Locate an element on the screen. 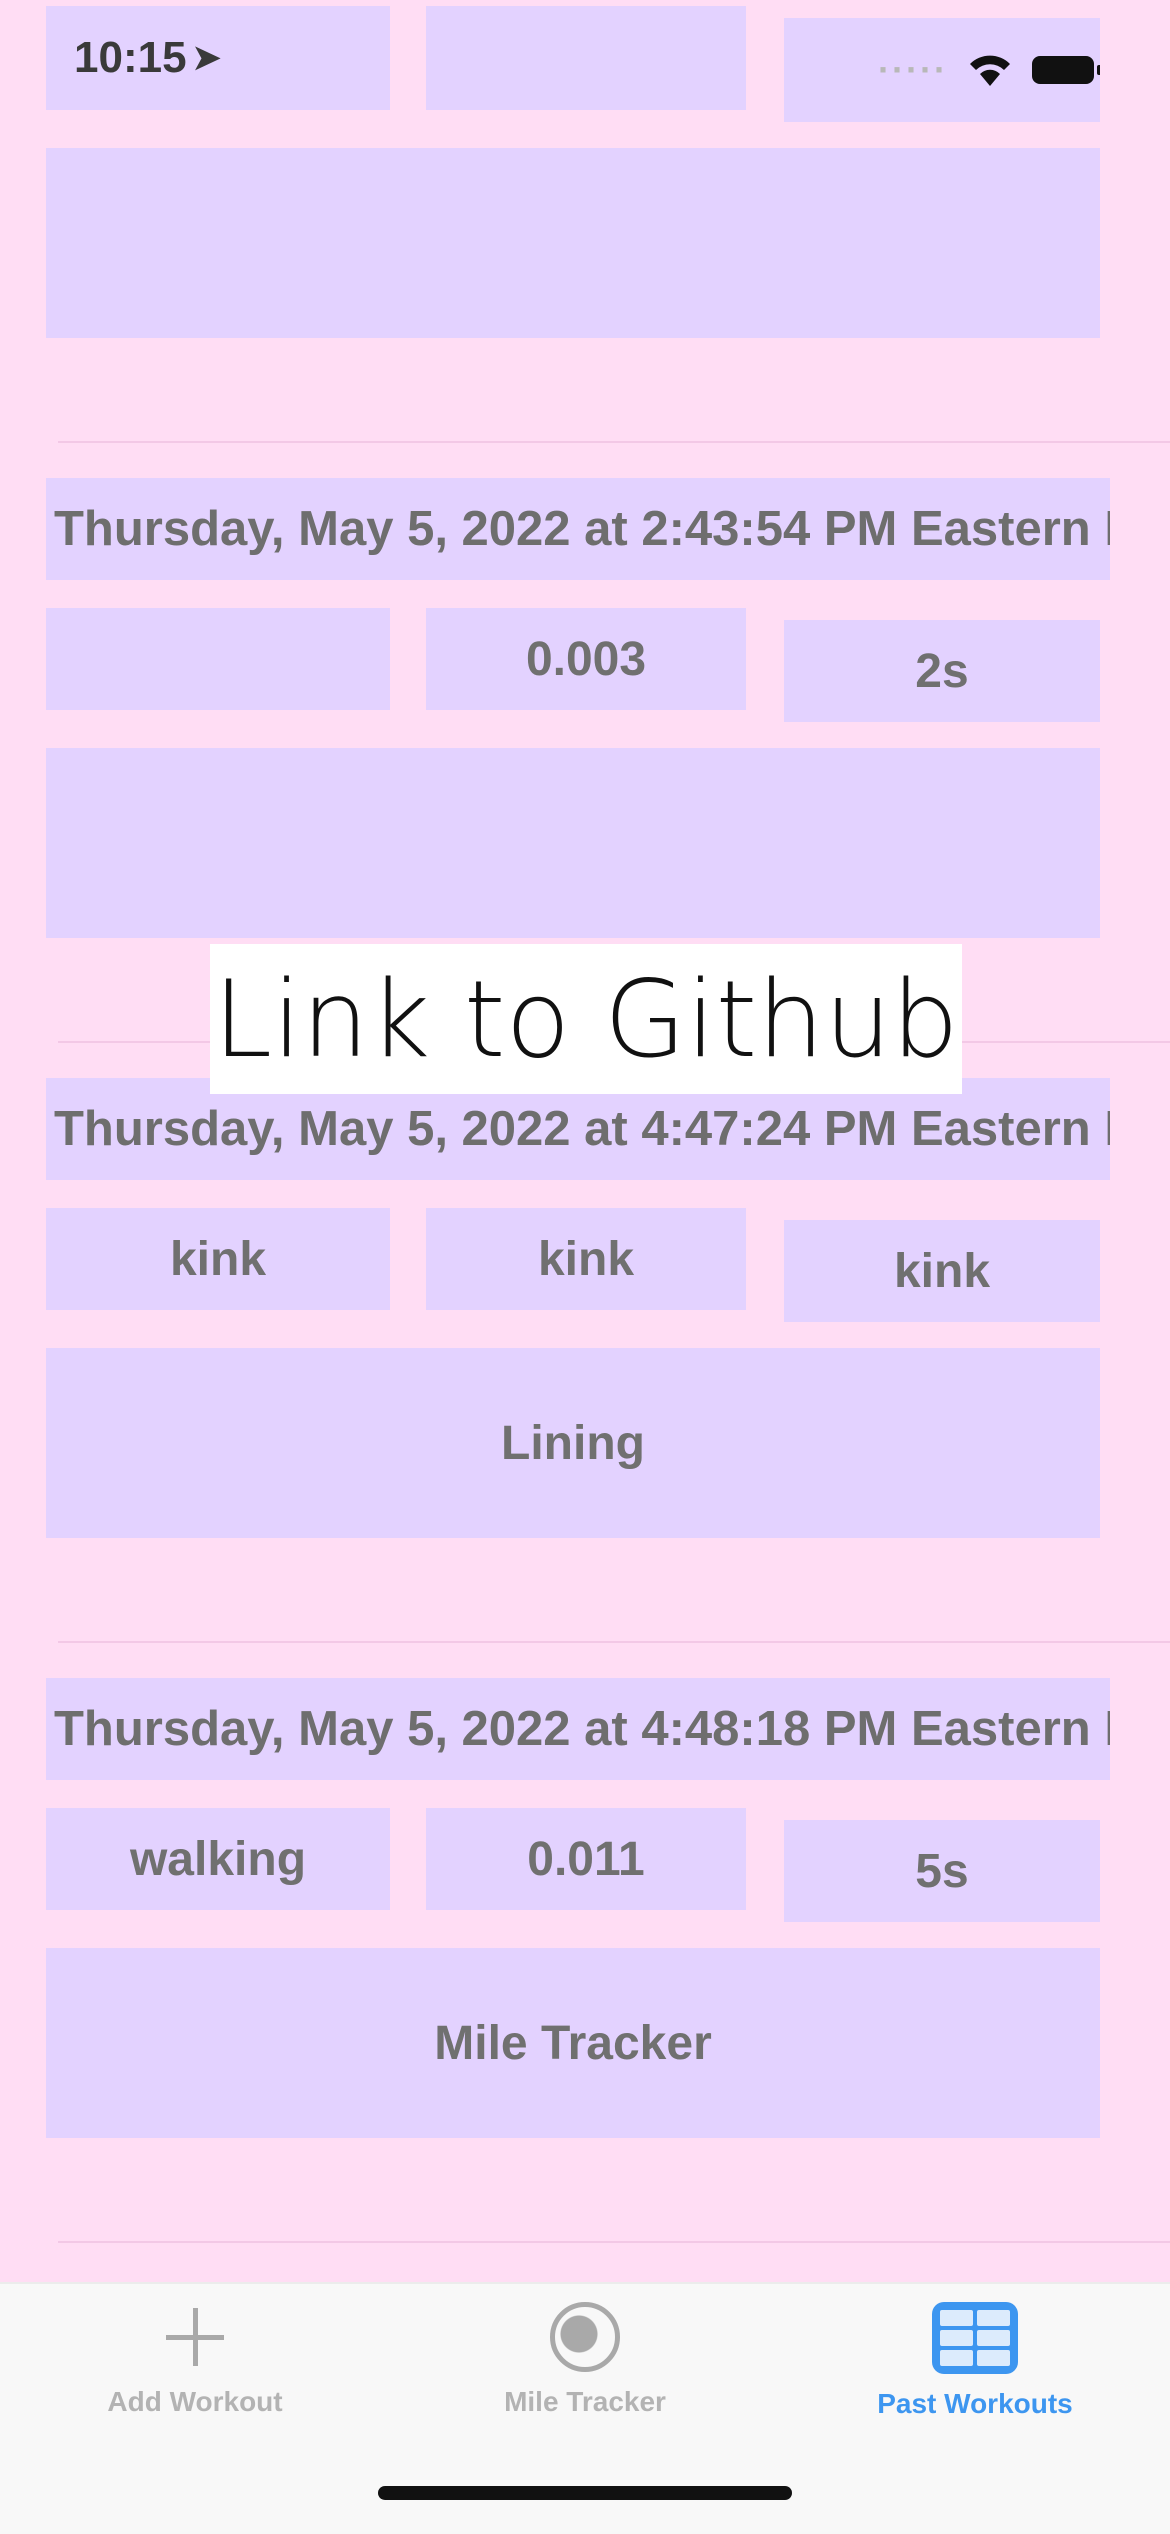 The width and height of the screenshot is (1170, 2534). signal-icon: ····· is located at coordinates (913, 69).